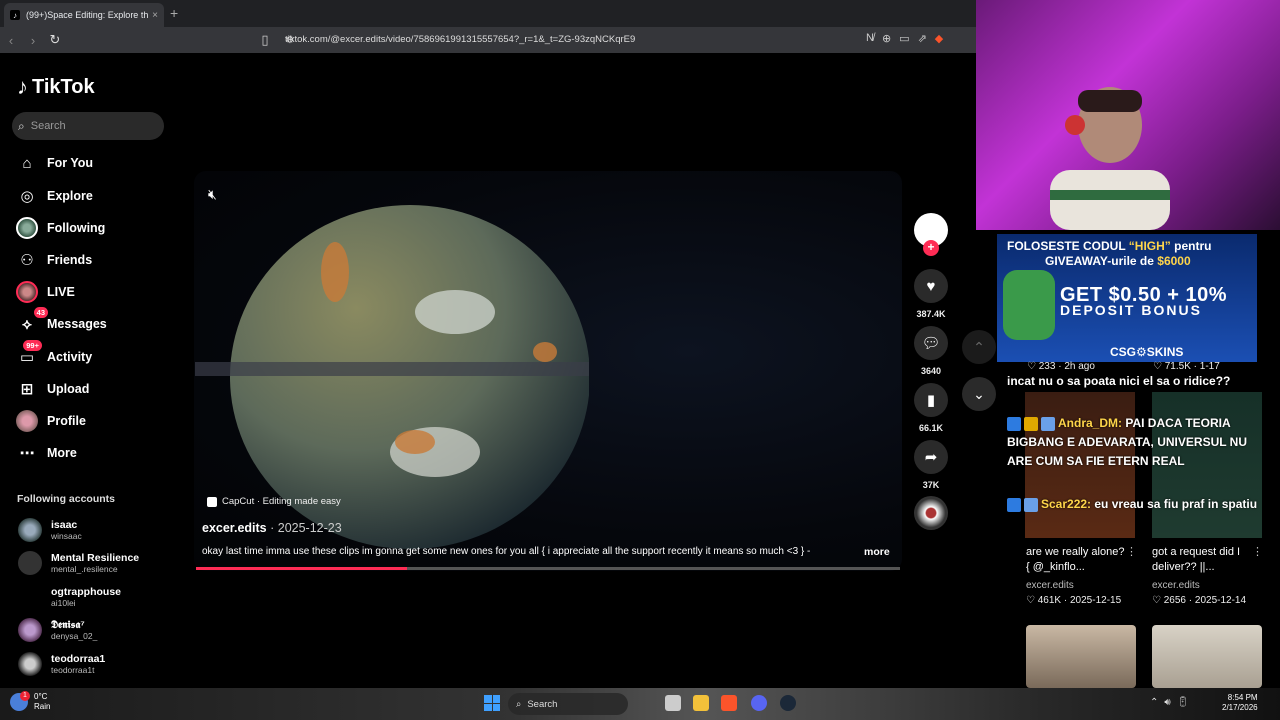 The height and width of the screenshot is (720, 1280). What do you see at coordinates (870, 38) in the screenshot?
I see `no-translate-icon: N̸` at bounding box center [870, 38].